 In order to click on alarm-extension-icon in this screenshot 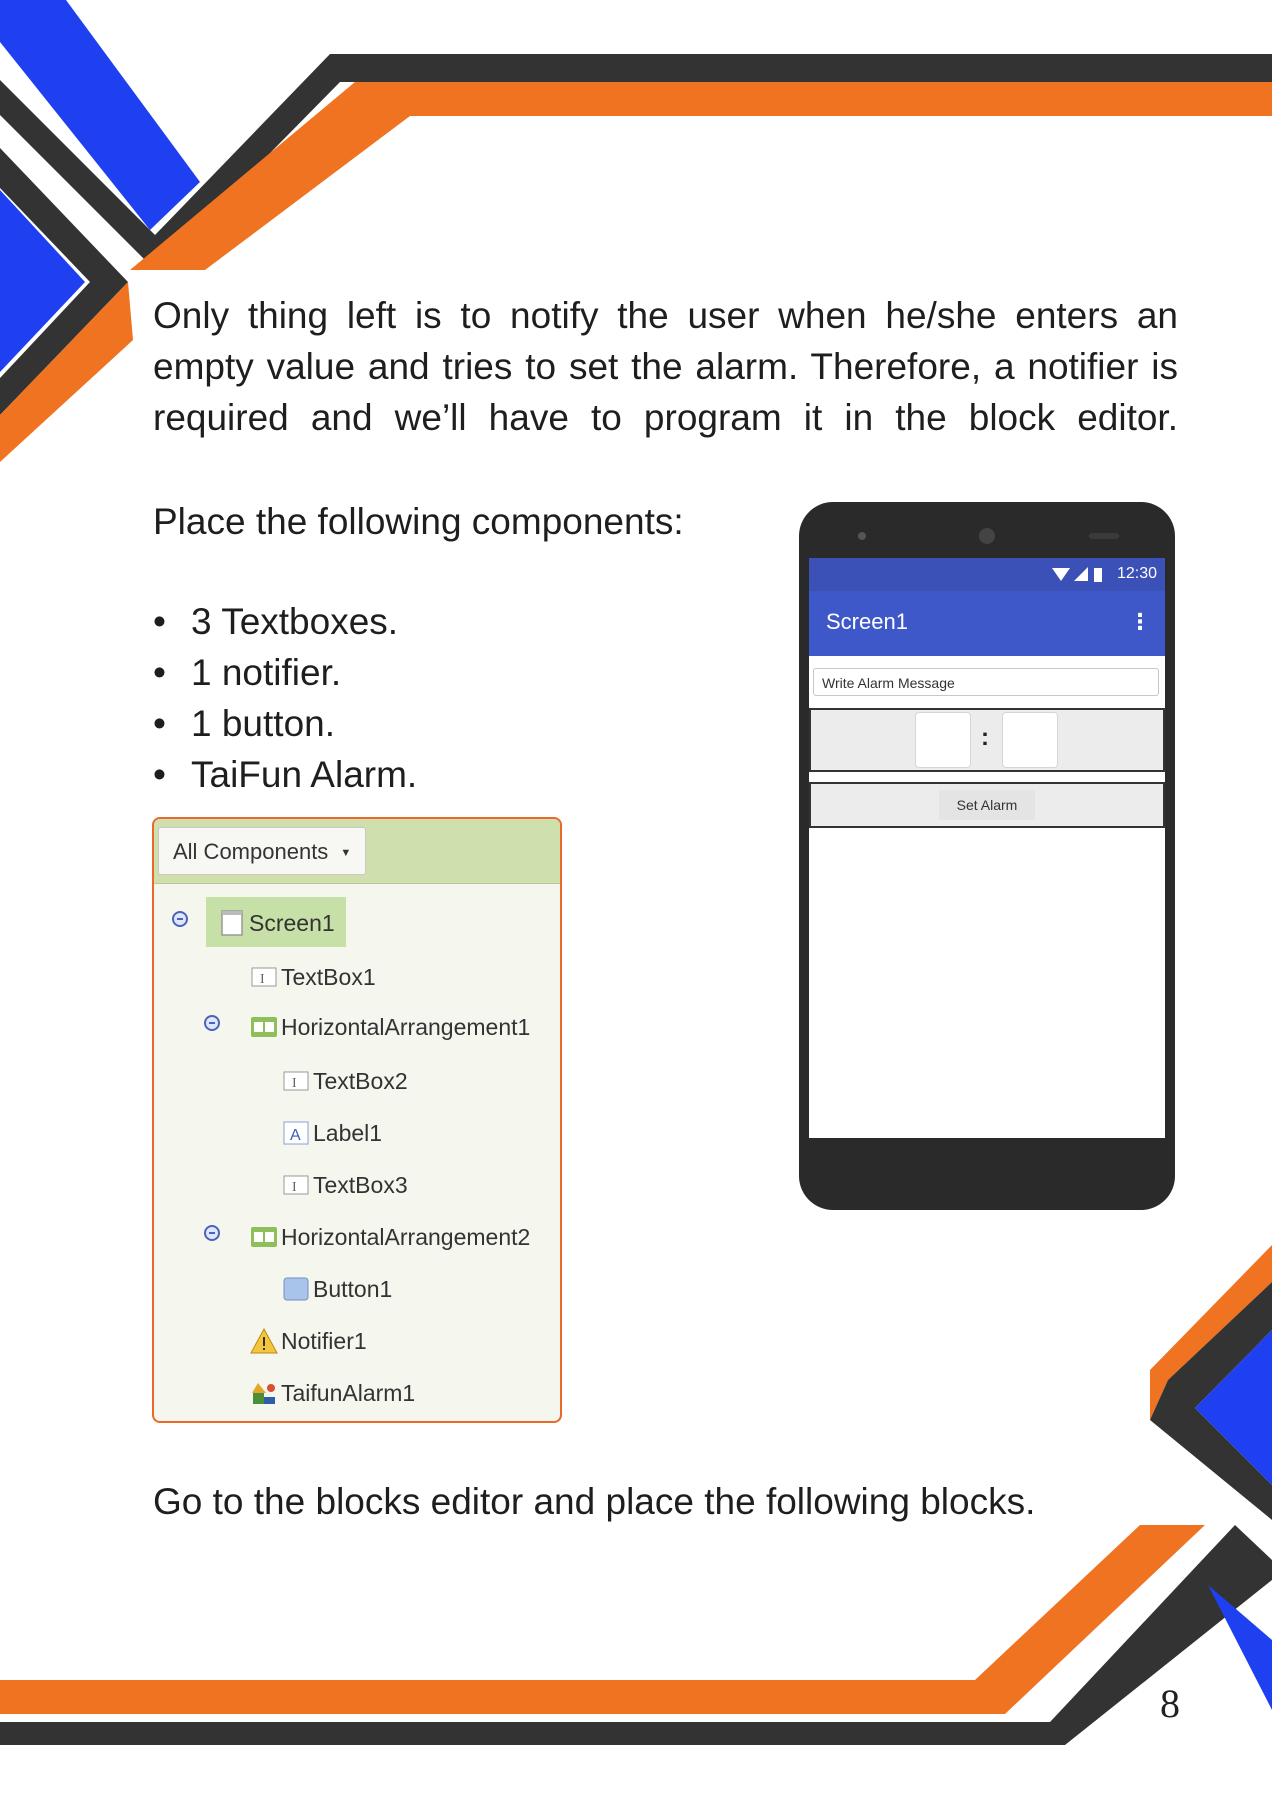, I will do `click(263, 1393)`.